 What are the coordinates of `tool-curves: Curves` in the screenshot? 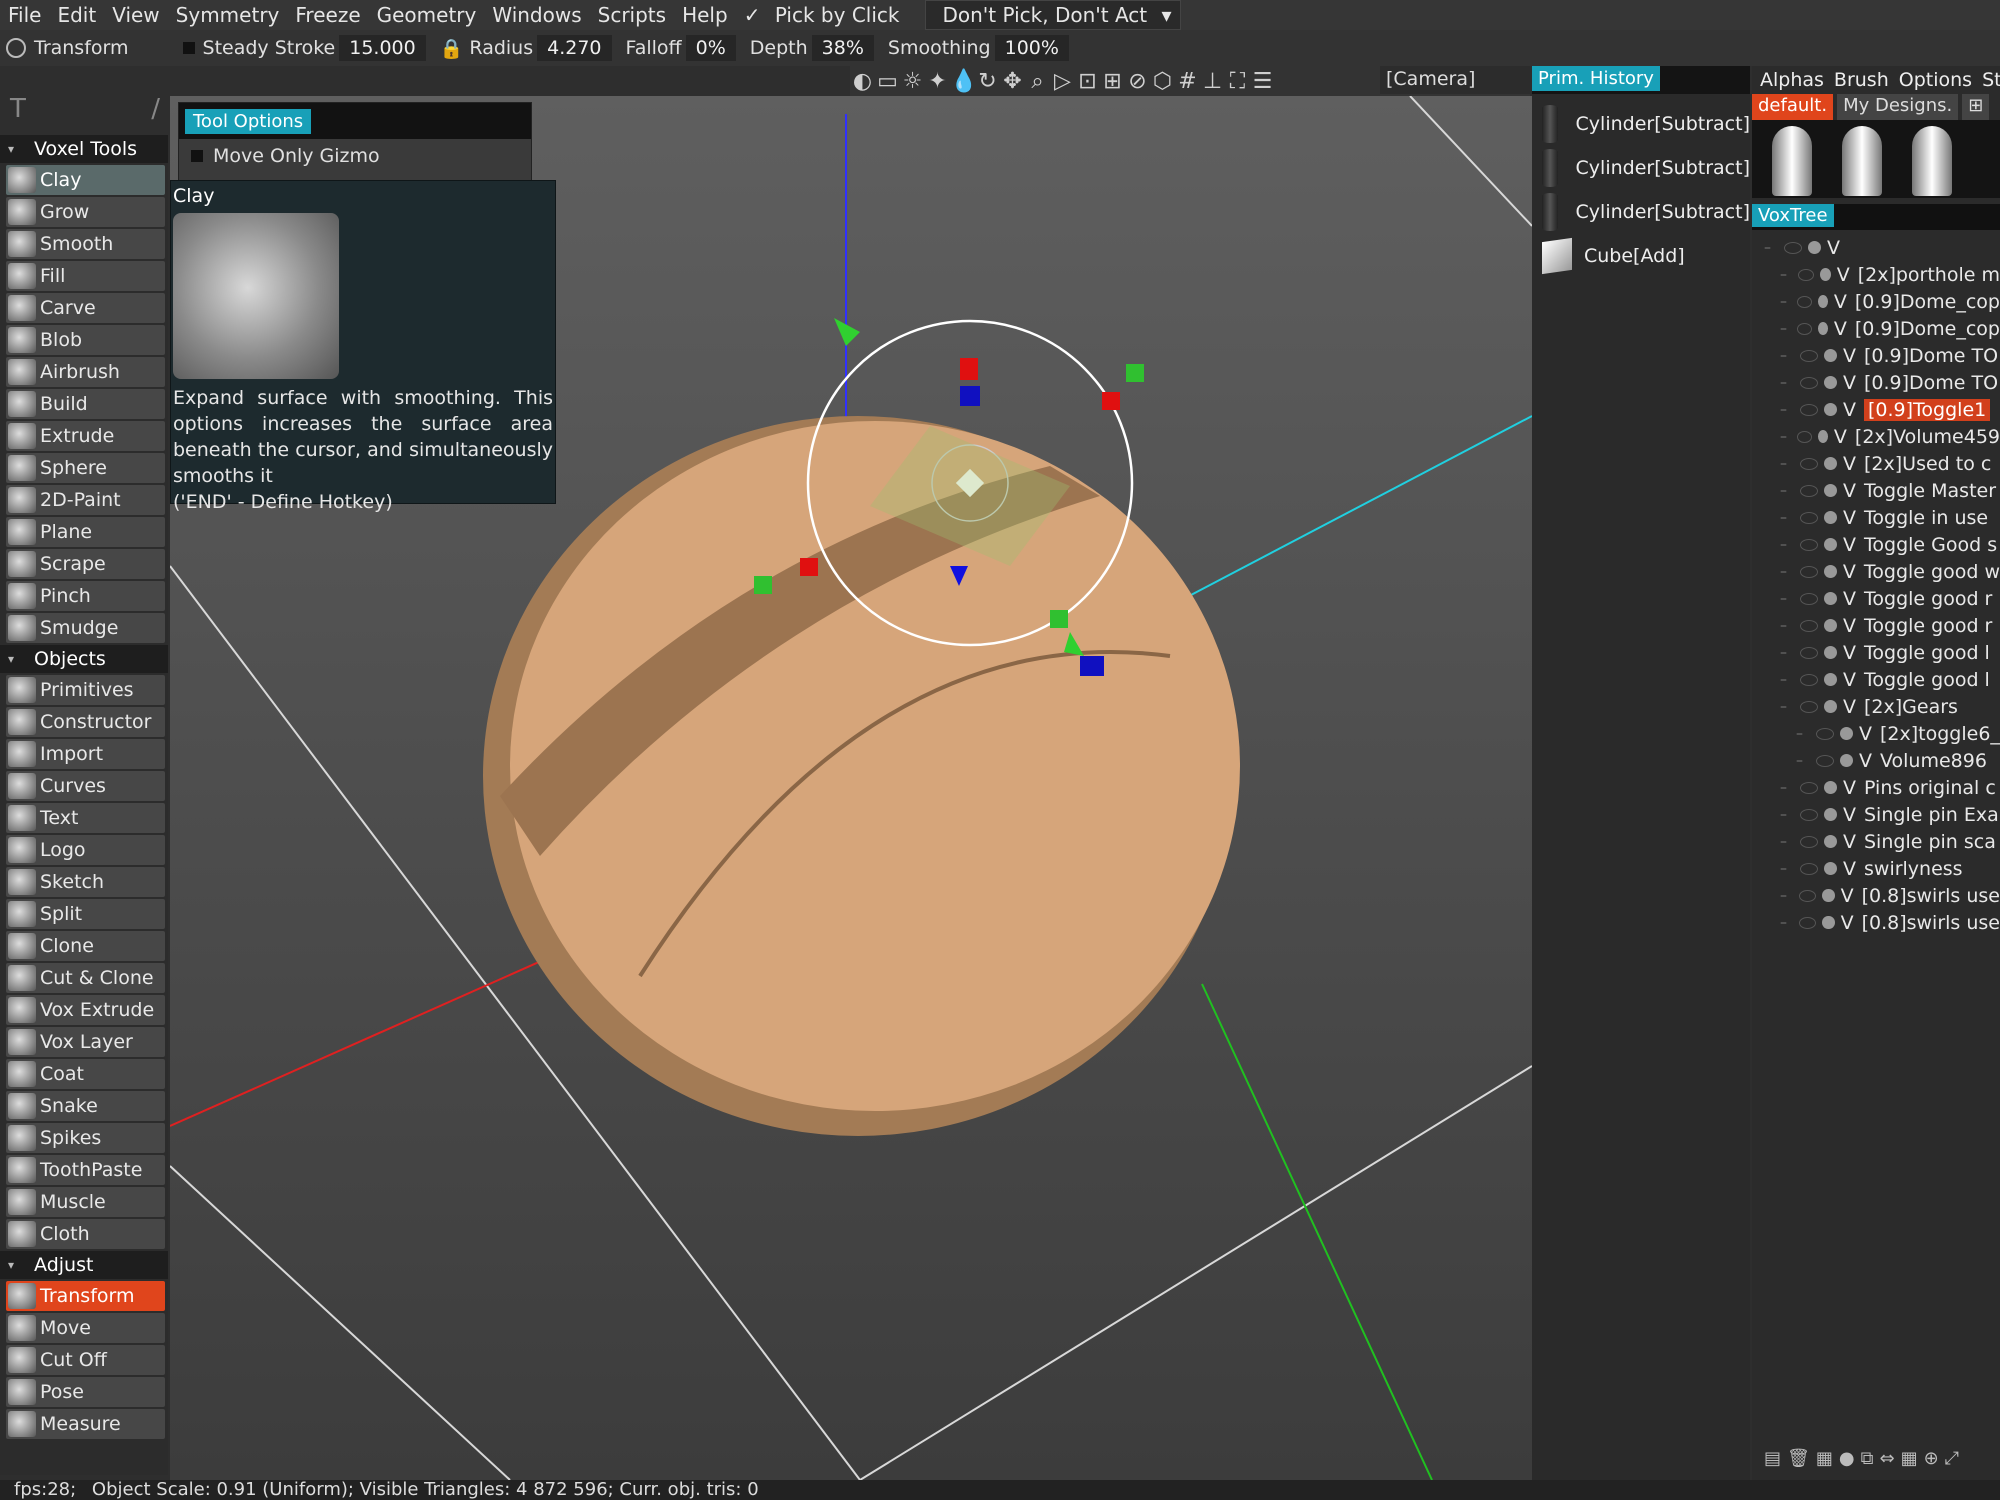 It's located at (85, 786).